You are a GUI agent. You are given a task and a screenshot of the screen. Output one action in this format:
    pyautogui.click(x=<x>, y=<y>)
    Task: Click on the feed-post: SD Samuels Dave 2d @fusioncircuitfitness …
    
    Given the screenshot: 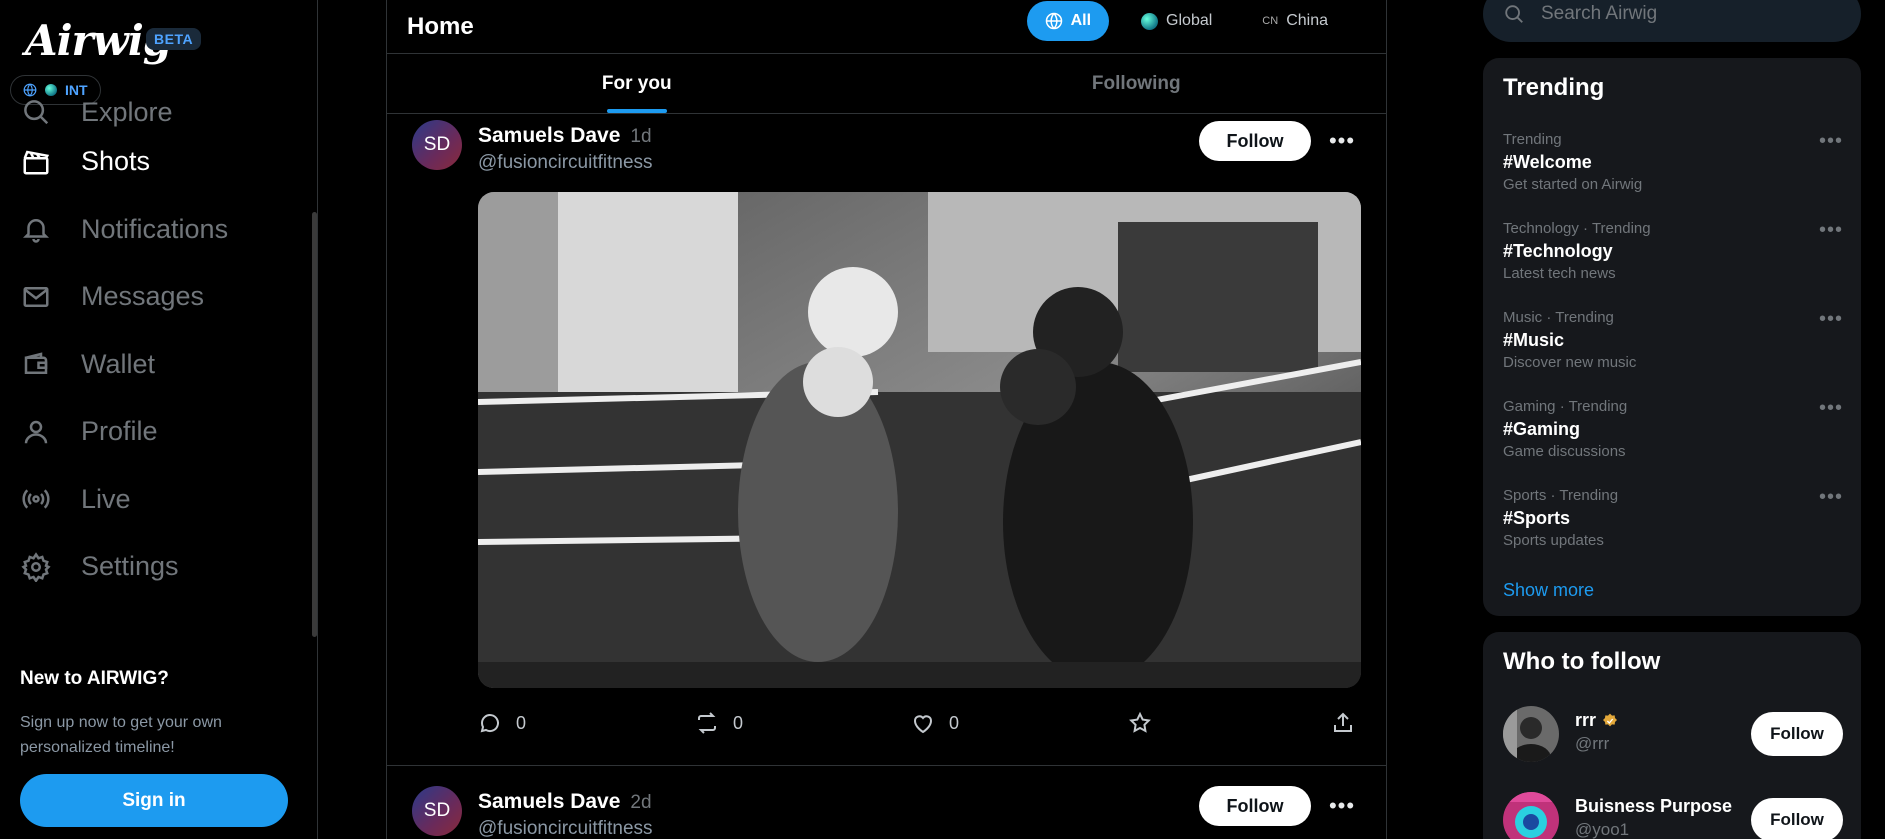 What is the action you would take?
    pyautogui.click(x=886, y=802)
    